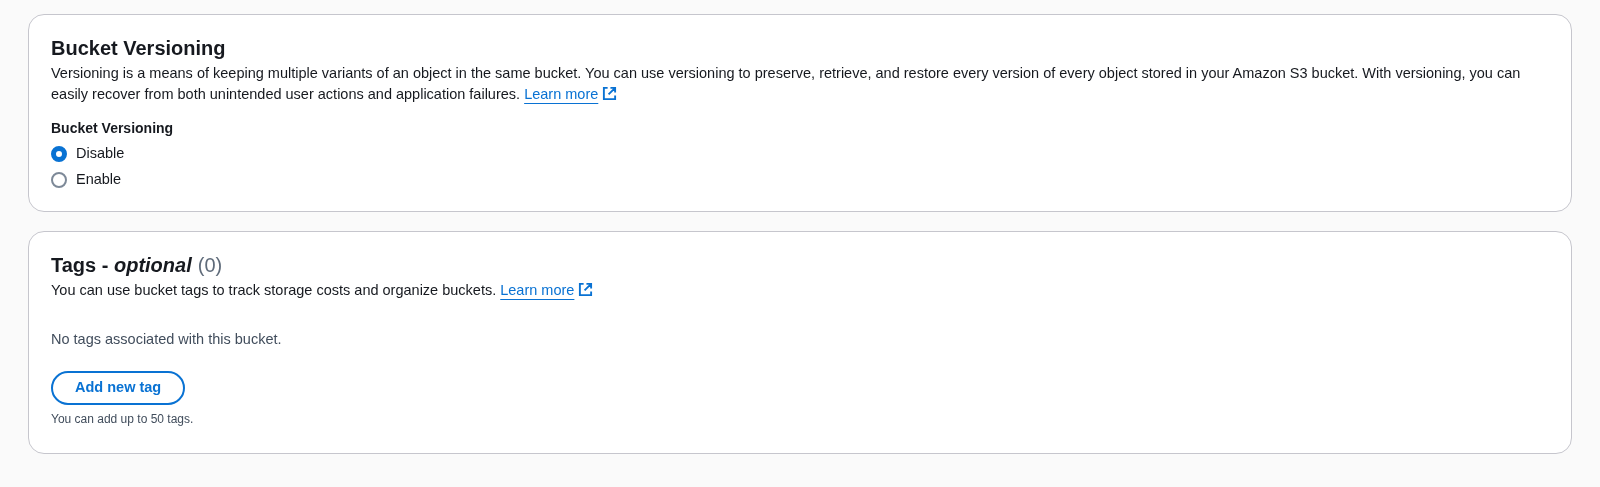  I want to click on hint-text: You can add up to 50 tags., so click(123, 419).